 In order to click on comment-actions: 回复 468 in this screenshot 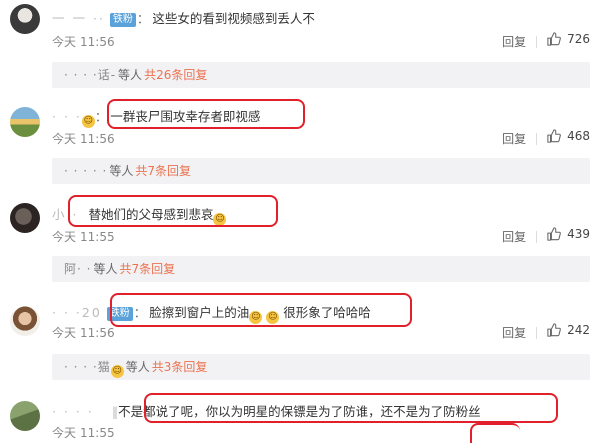, I will do `click(546, 138)`.